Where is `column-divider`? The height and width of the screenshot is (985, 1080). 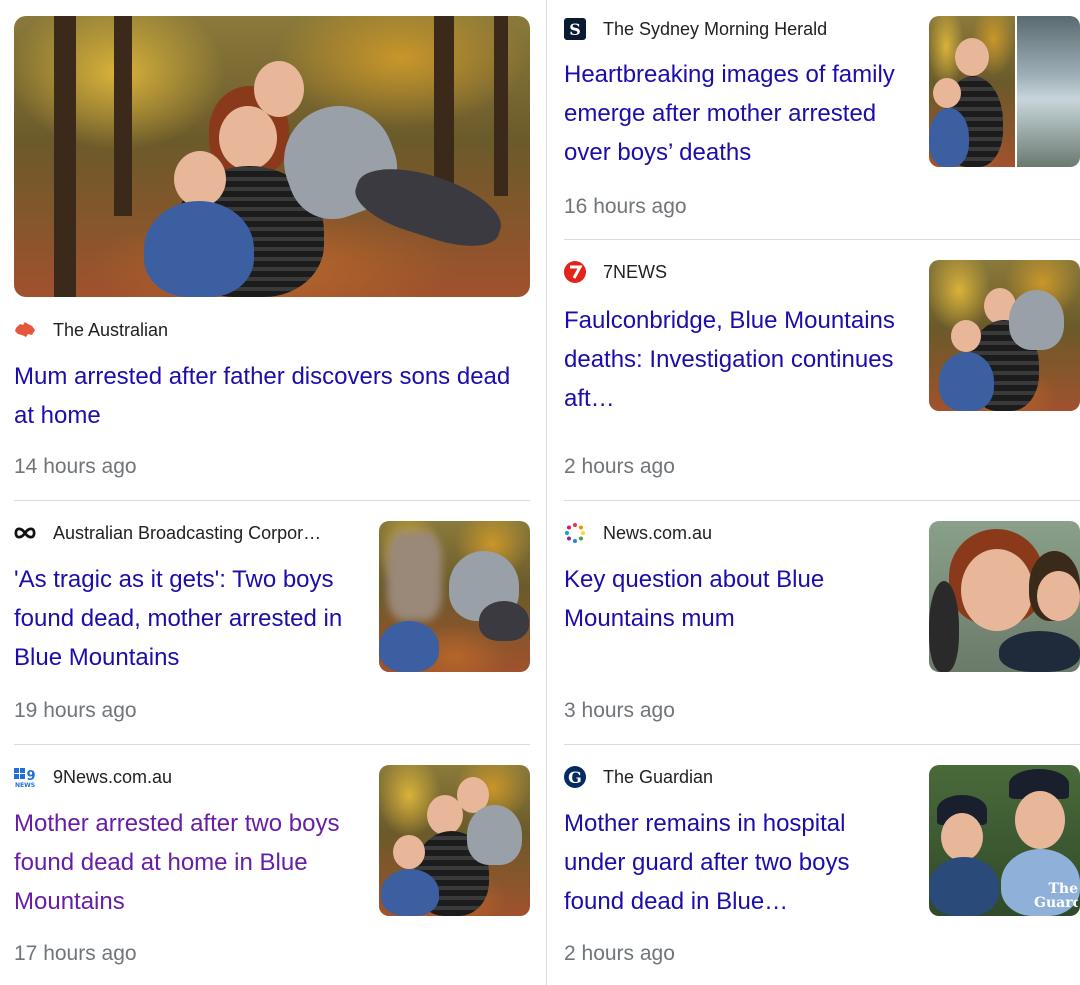
column-divider is located at coordinates (546, 492).